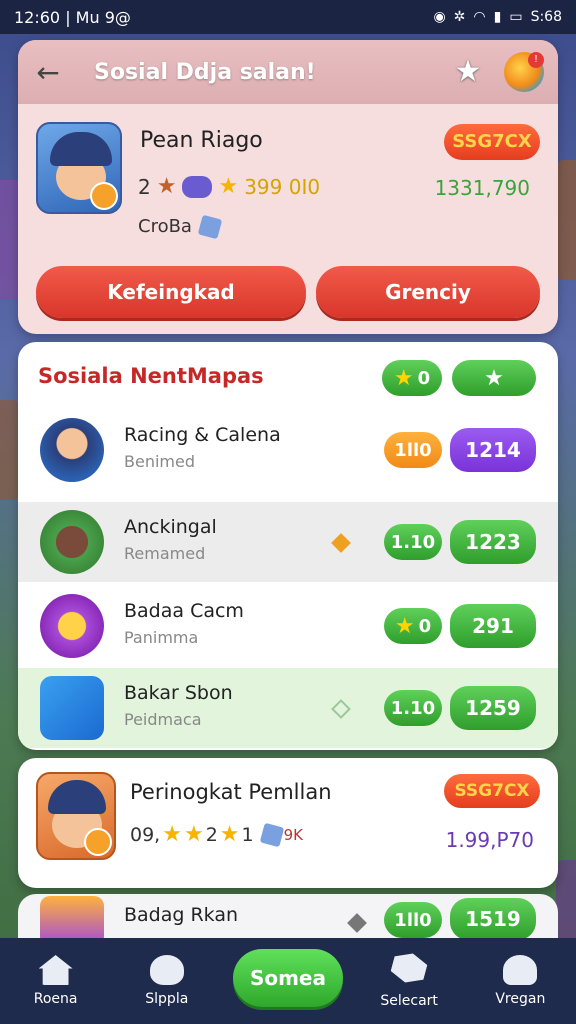  I want to click on row-score: 291, so click(493, 626).